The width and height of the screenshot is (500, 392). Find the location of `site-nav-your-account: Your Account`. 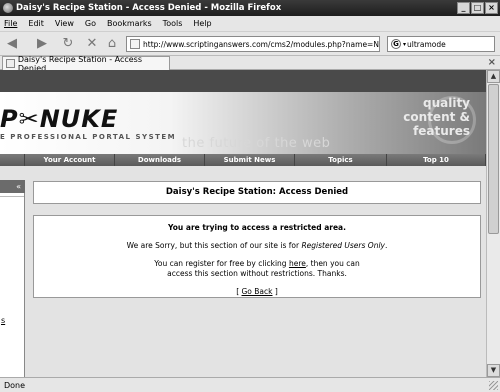

site-nav-your-account: Your Account is located at coordinates (70, 160).